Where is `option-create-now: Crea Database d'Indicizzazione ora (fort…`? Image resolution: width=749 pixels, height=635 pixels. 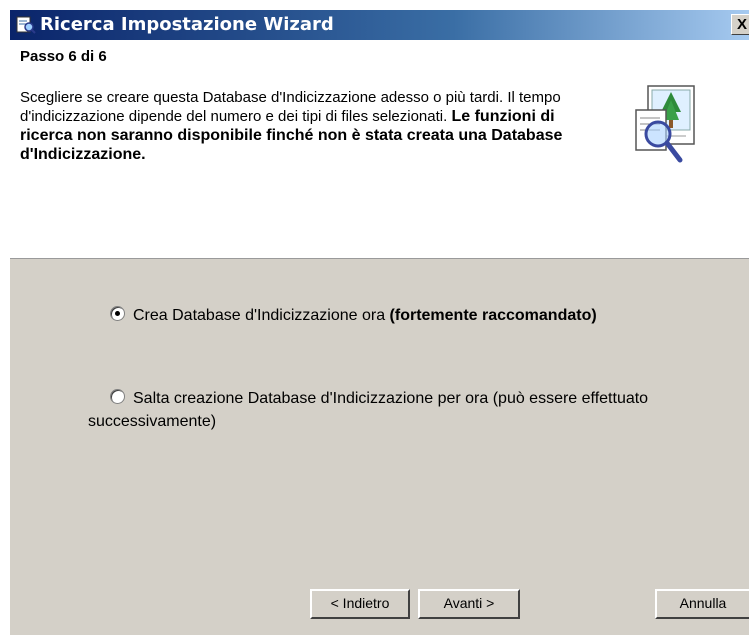
option-create-now: Crea Database d'Indicizzazione ora (fort… is located at coordinates (398, 315).